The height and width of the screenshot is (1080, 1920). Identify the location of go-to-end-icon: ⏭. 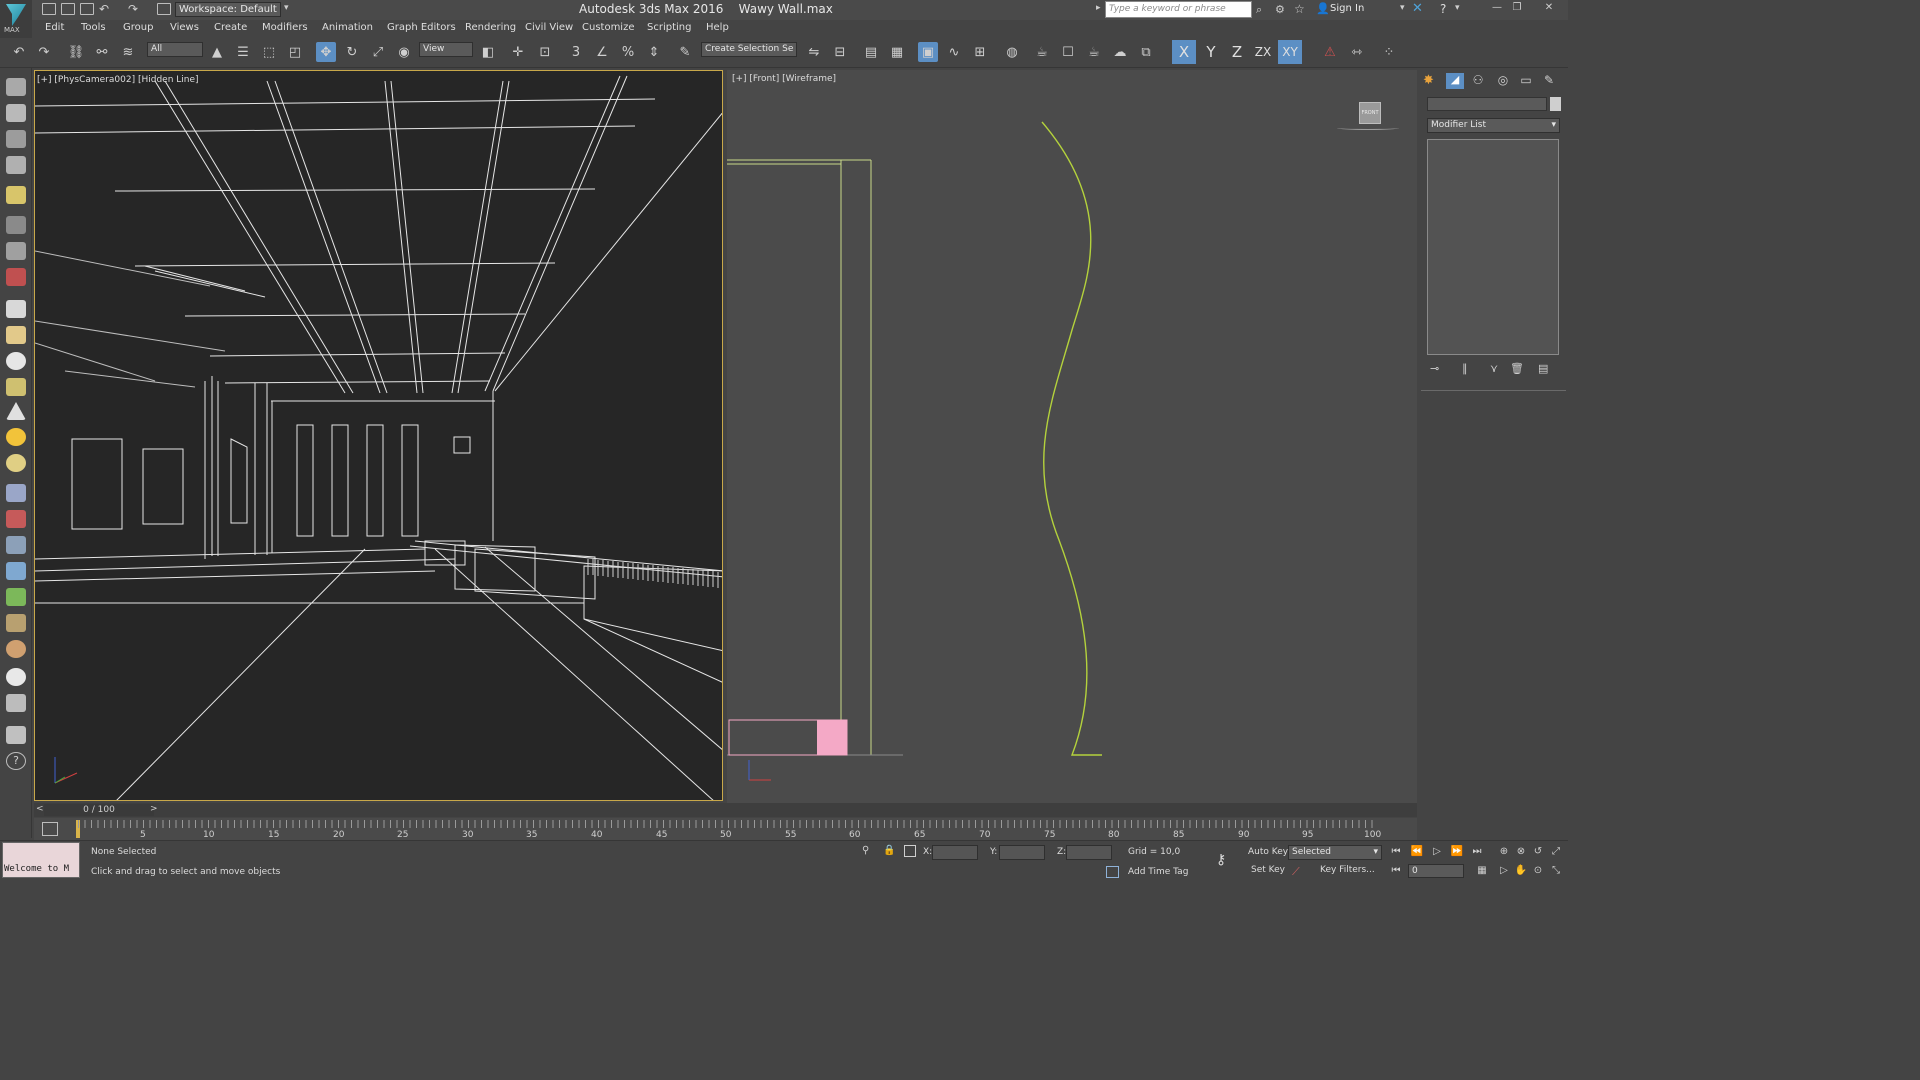
(1477, 852).